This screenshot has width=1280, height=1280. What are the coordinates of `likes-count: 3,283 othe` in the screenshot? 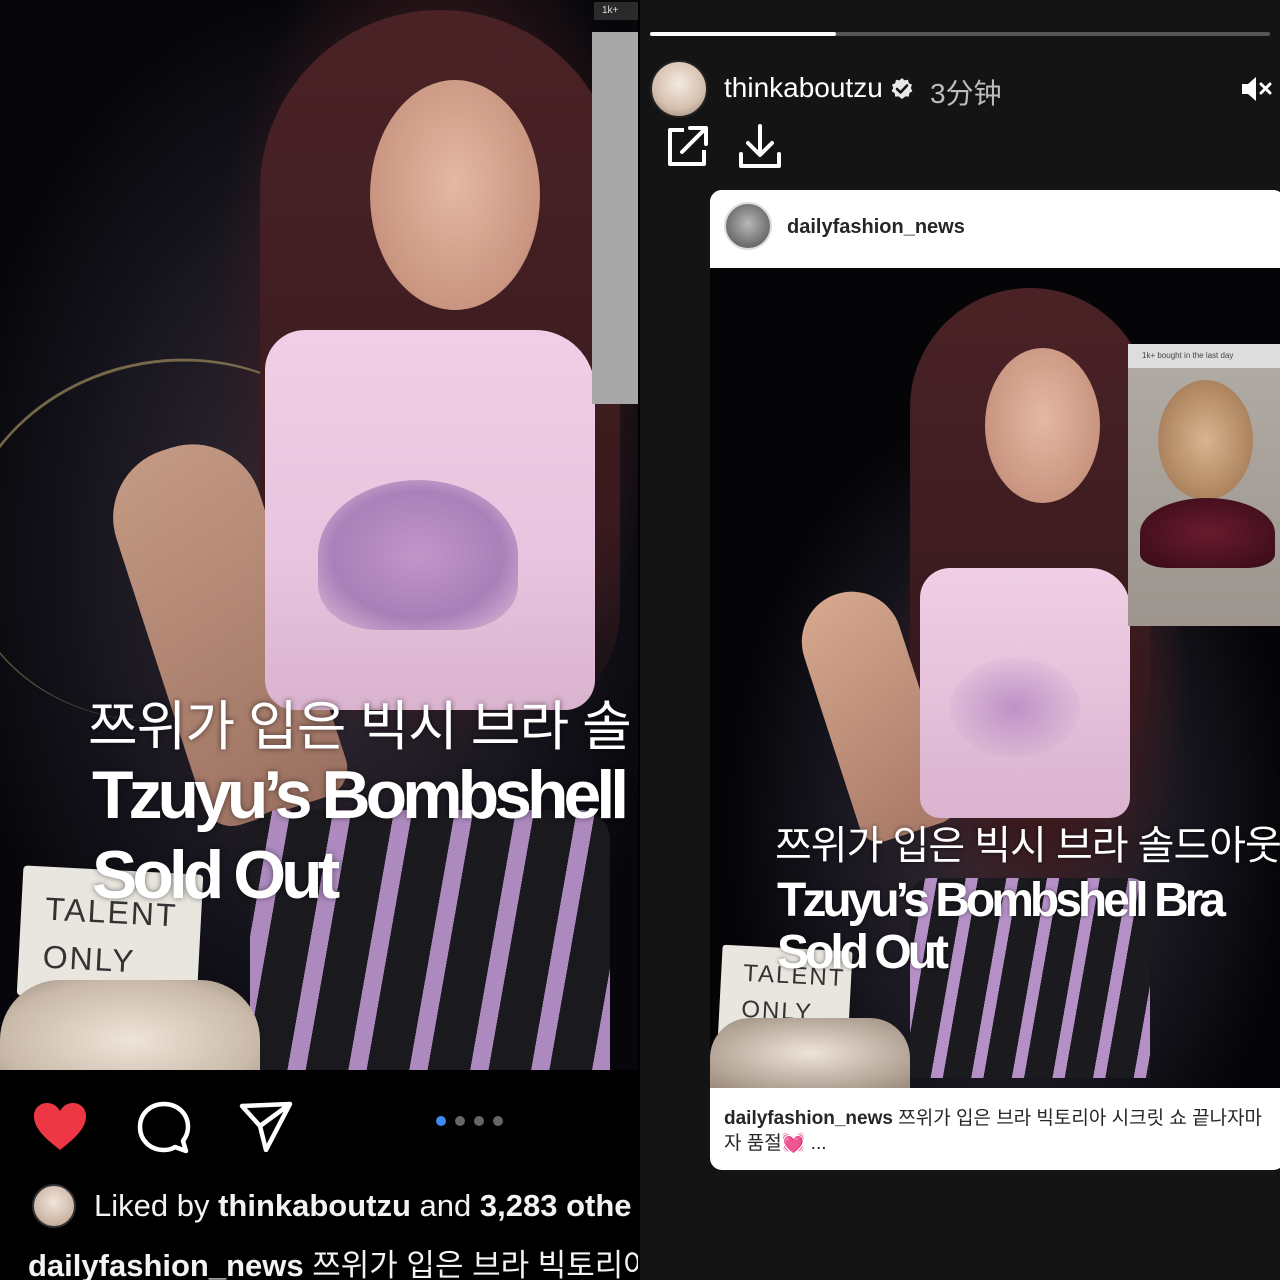 It's located at (556, 1205).